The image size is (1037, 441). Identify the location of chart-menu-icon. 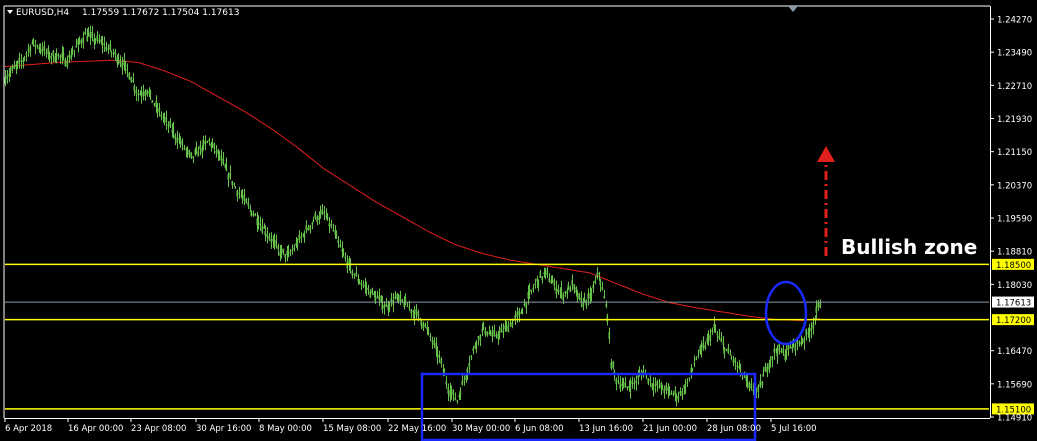
(10, 12).